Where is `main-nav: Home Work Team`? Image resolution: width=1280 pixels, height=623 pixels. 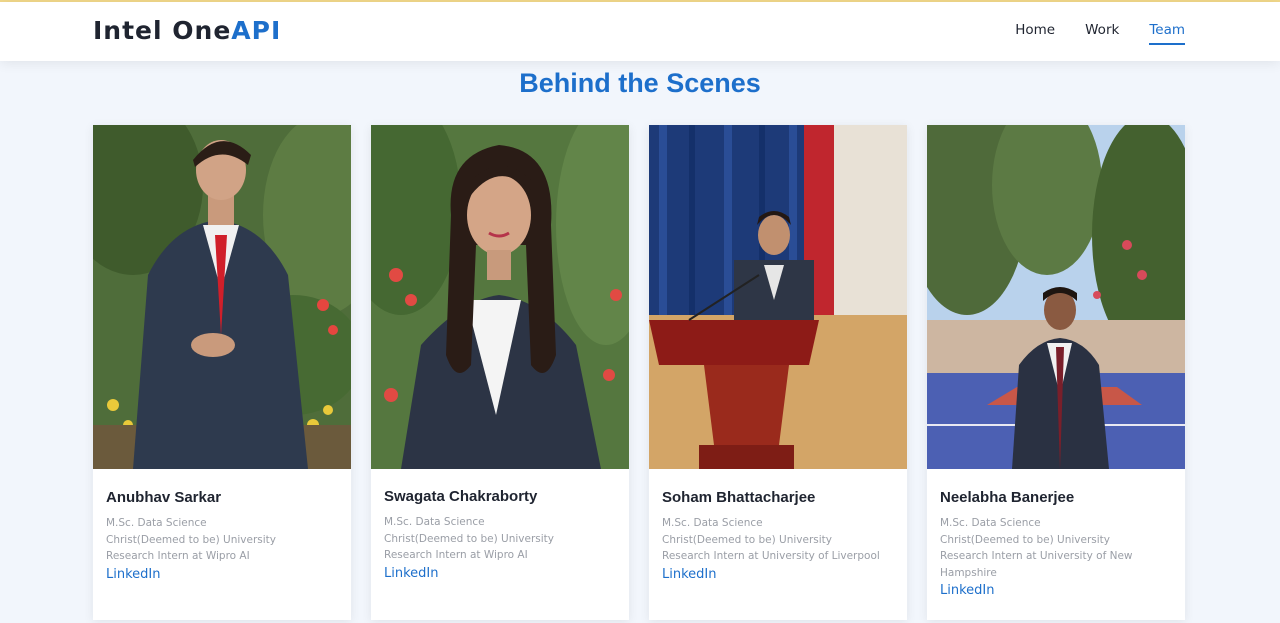
main-nav: Home Work Team is located at coordinates (1085, 33).